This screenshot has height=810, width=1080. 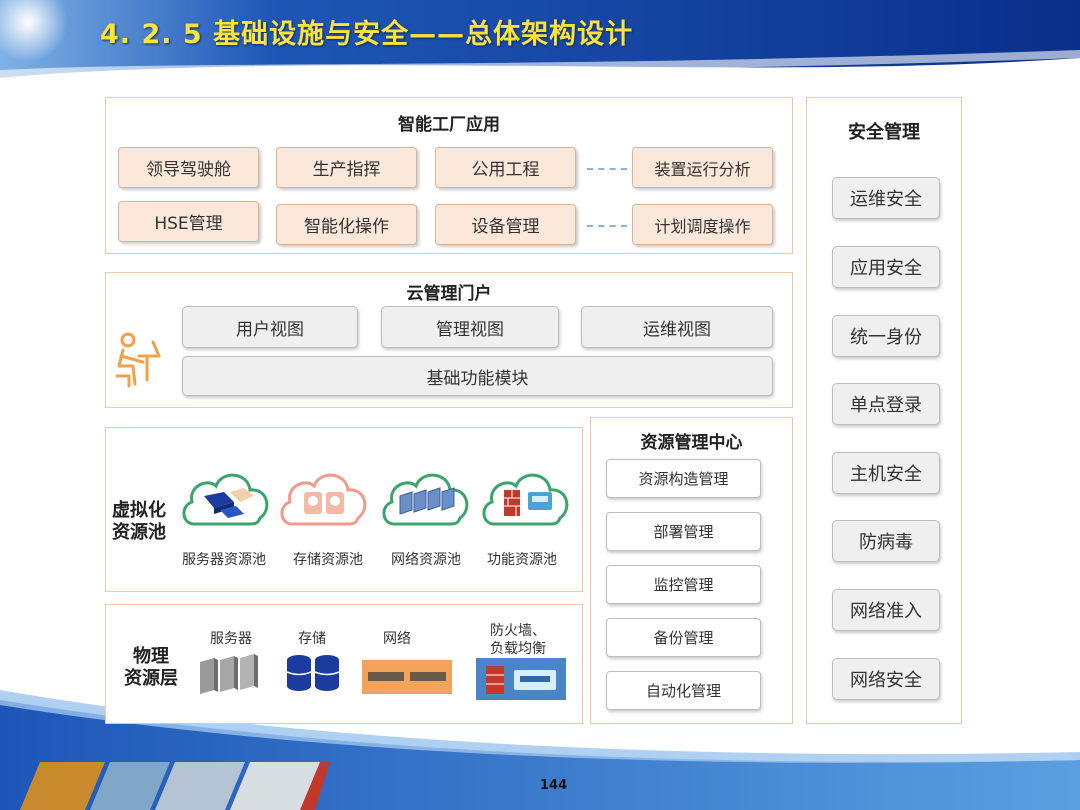 What do you see at coordinates (407, 677) in the screenshot?
I see `network-switch-icon` at bounding box center [407, 677].